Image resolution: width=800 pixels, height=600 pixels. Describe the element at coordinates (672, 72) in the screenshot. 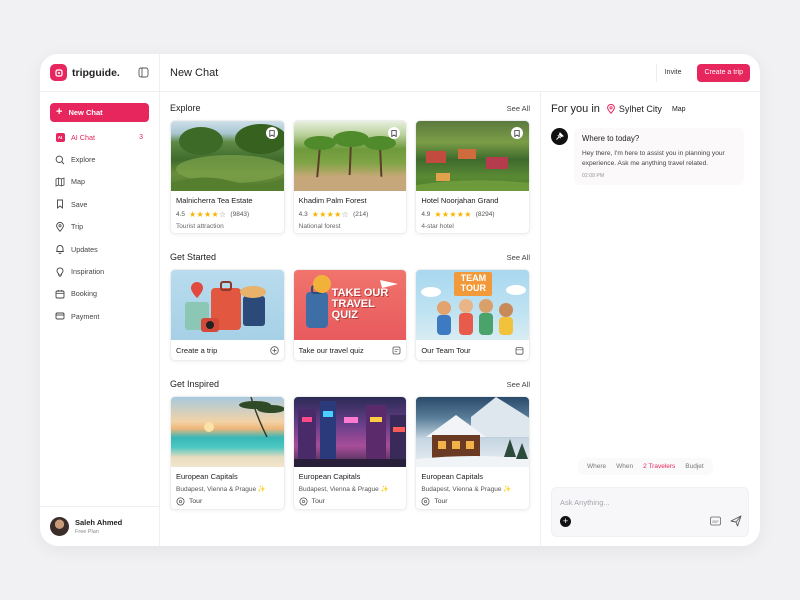

I see `invite-button: Invite` at that location.